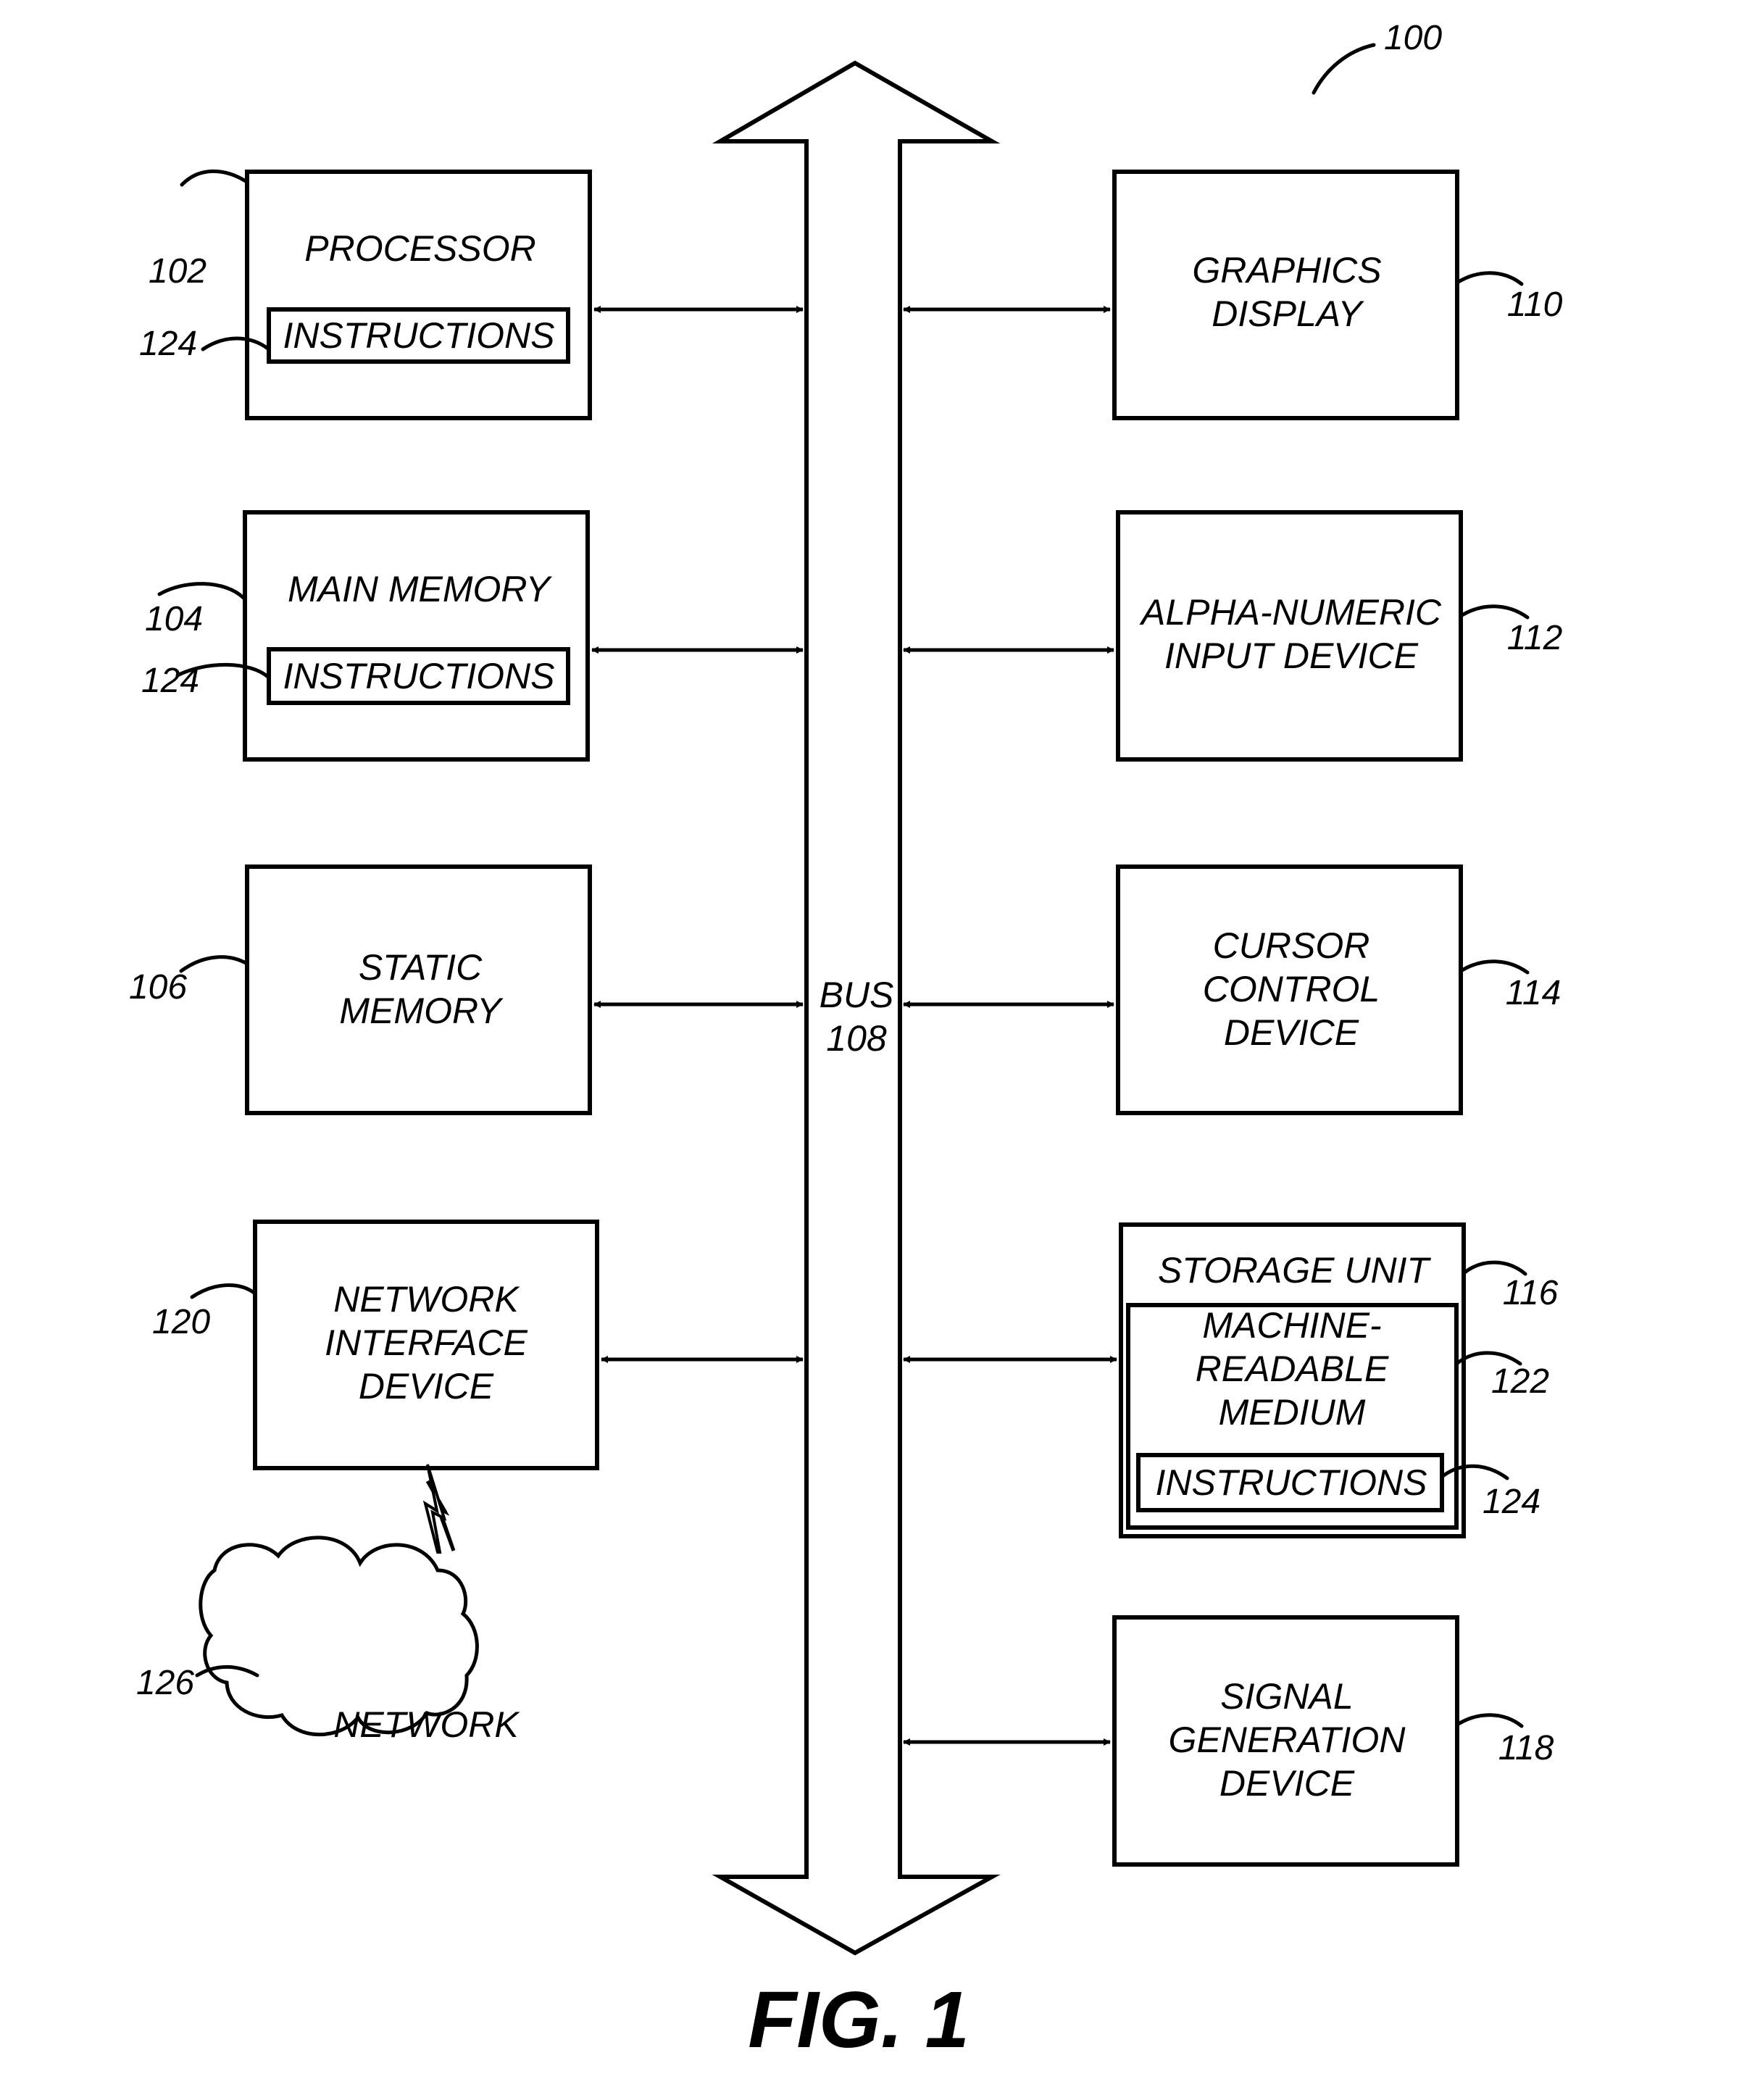  I want to click on bus-label: BUS, so click(857, 995).